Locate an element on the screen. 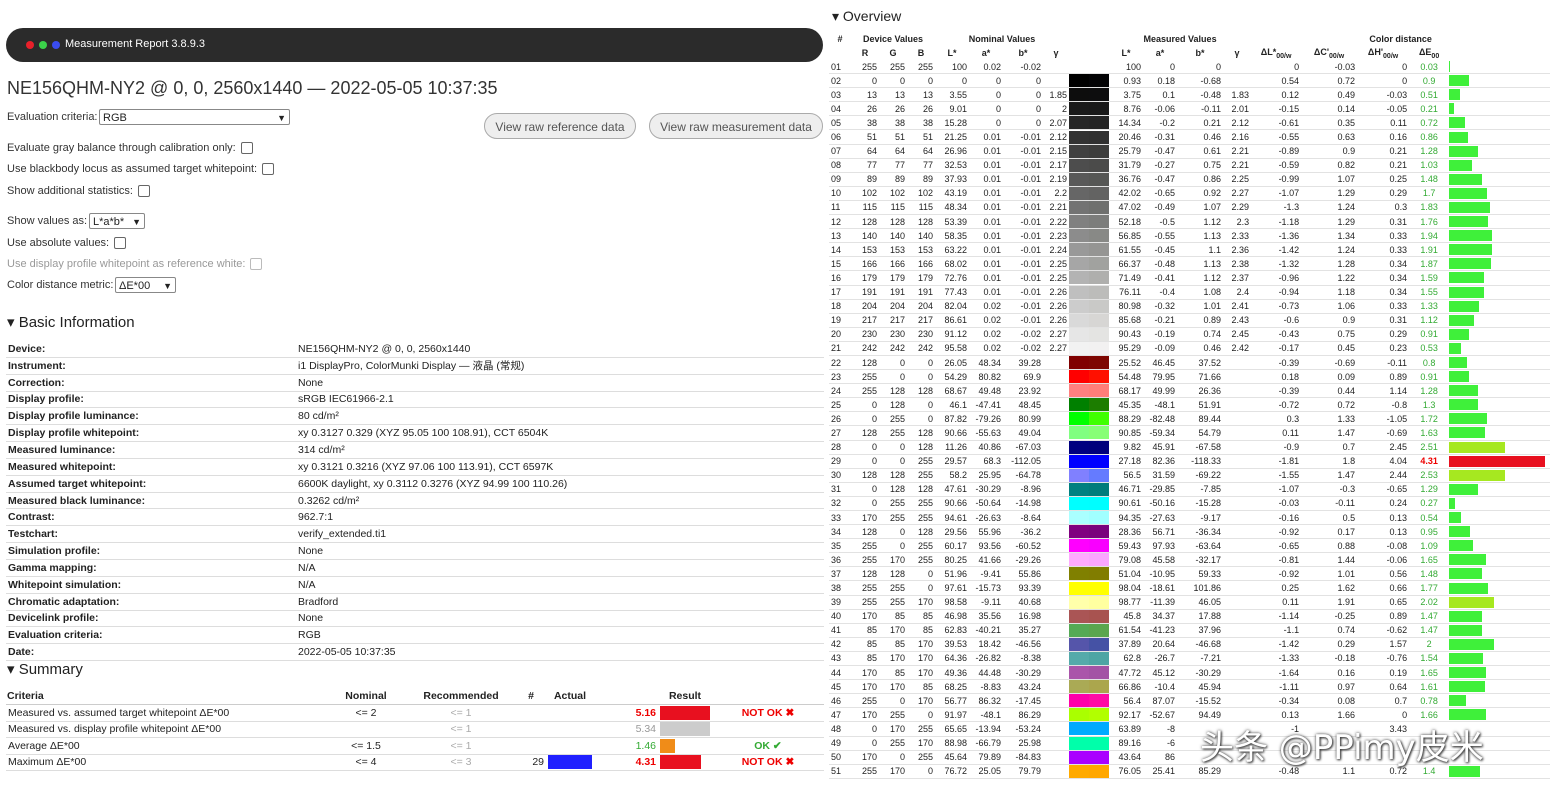  view-raw-measurement-button: View raw measurement data is located at coordinates (736, 126).